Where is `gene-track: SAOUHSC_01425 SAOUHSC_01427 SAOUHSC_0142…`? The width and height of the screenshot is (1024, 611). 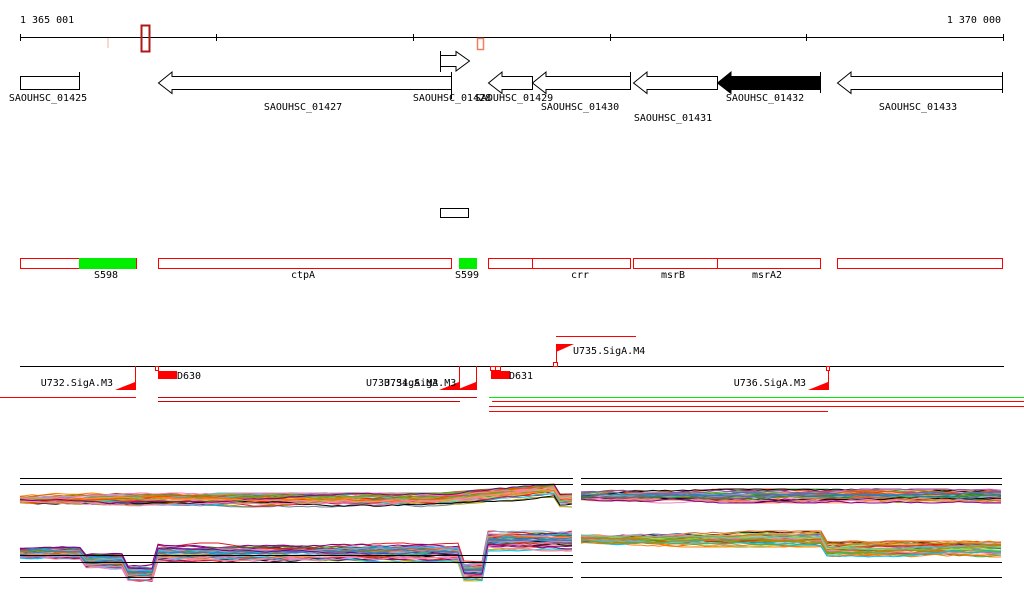 gene-track: SAOUHSC_01425 SAOUHSC_01427 SAOUHSC_0142… is located at coordinates (506, 87).